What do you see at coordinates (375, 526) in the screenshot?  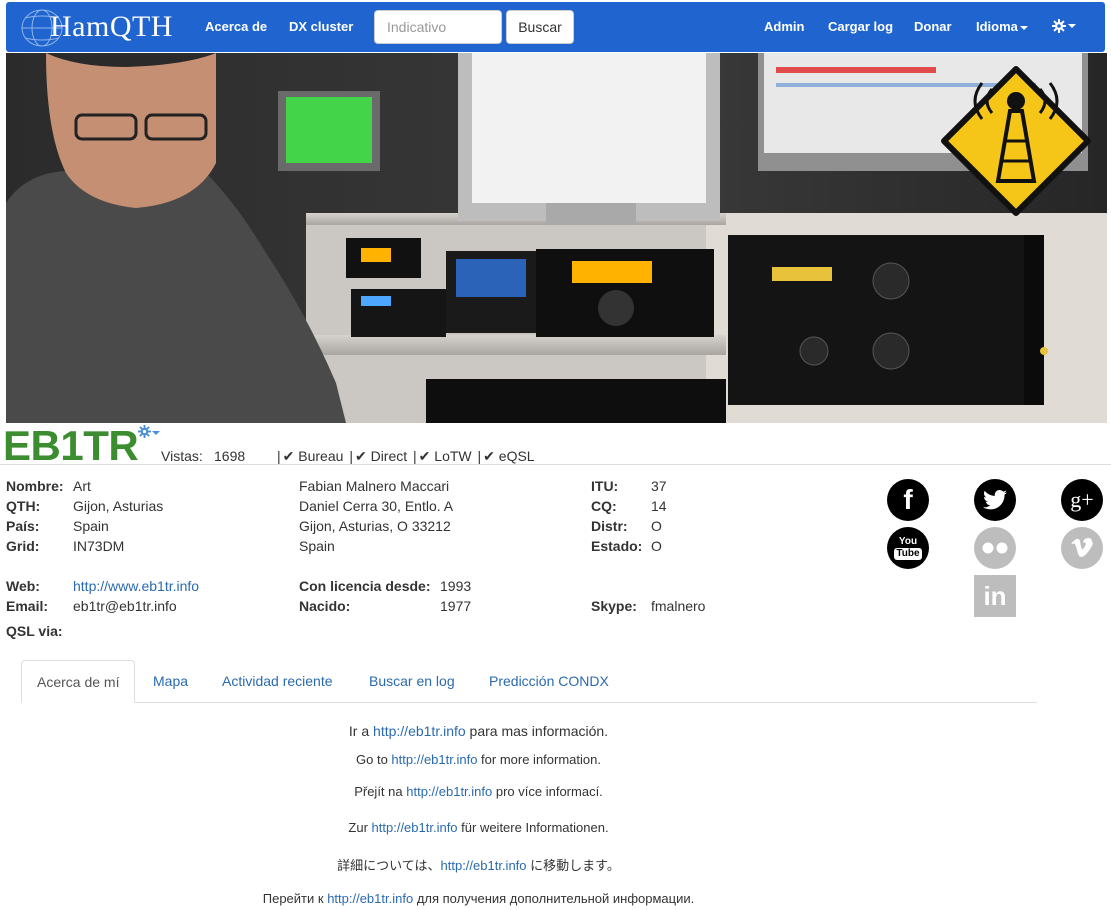 I see `address-line: Gijon, Asturias, O 33212` at bounding box center [375, 526].